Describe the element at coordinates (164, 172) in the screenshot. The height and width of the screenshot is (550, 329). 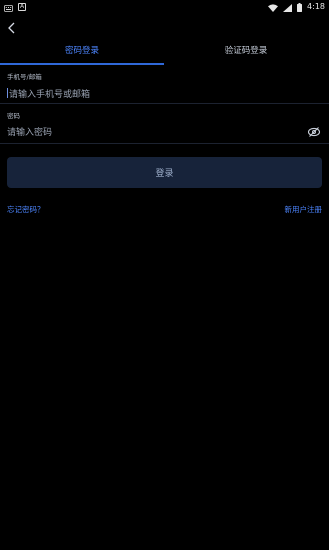
I see `login-button: 登录` at that location.